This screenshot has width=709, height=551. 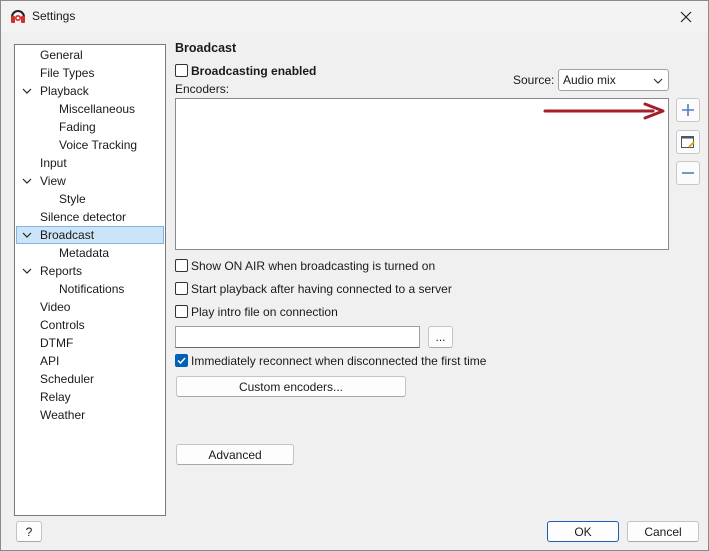 I want to click on tree-item-label: Reports, so click(x=61, y=271).